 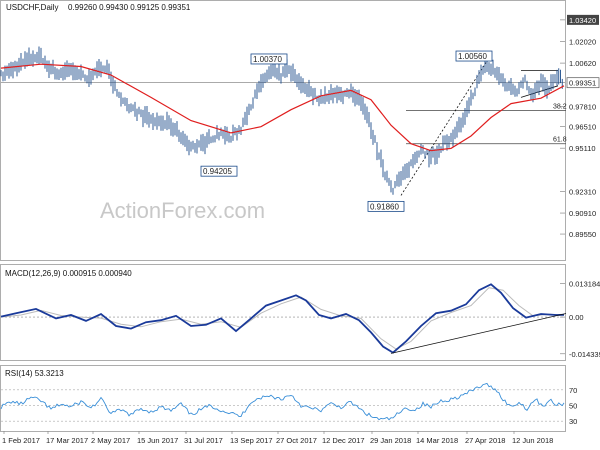 I want to click on price-panel-title: USDCHF,Daily, so click(x=32, y=7).